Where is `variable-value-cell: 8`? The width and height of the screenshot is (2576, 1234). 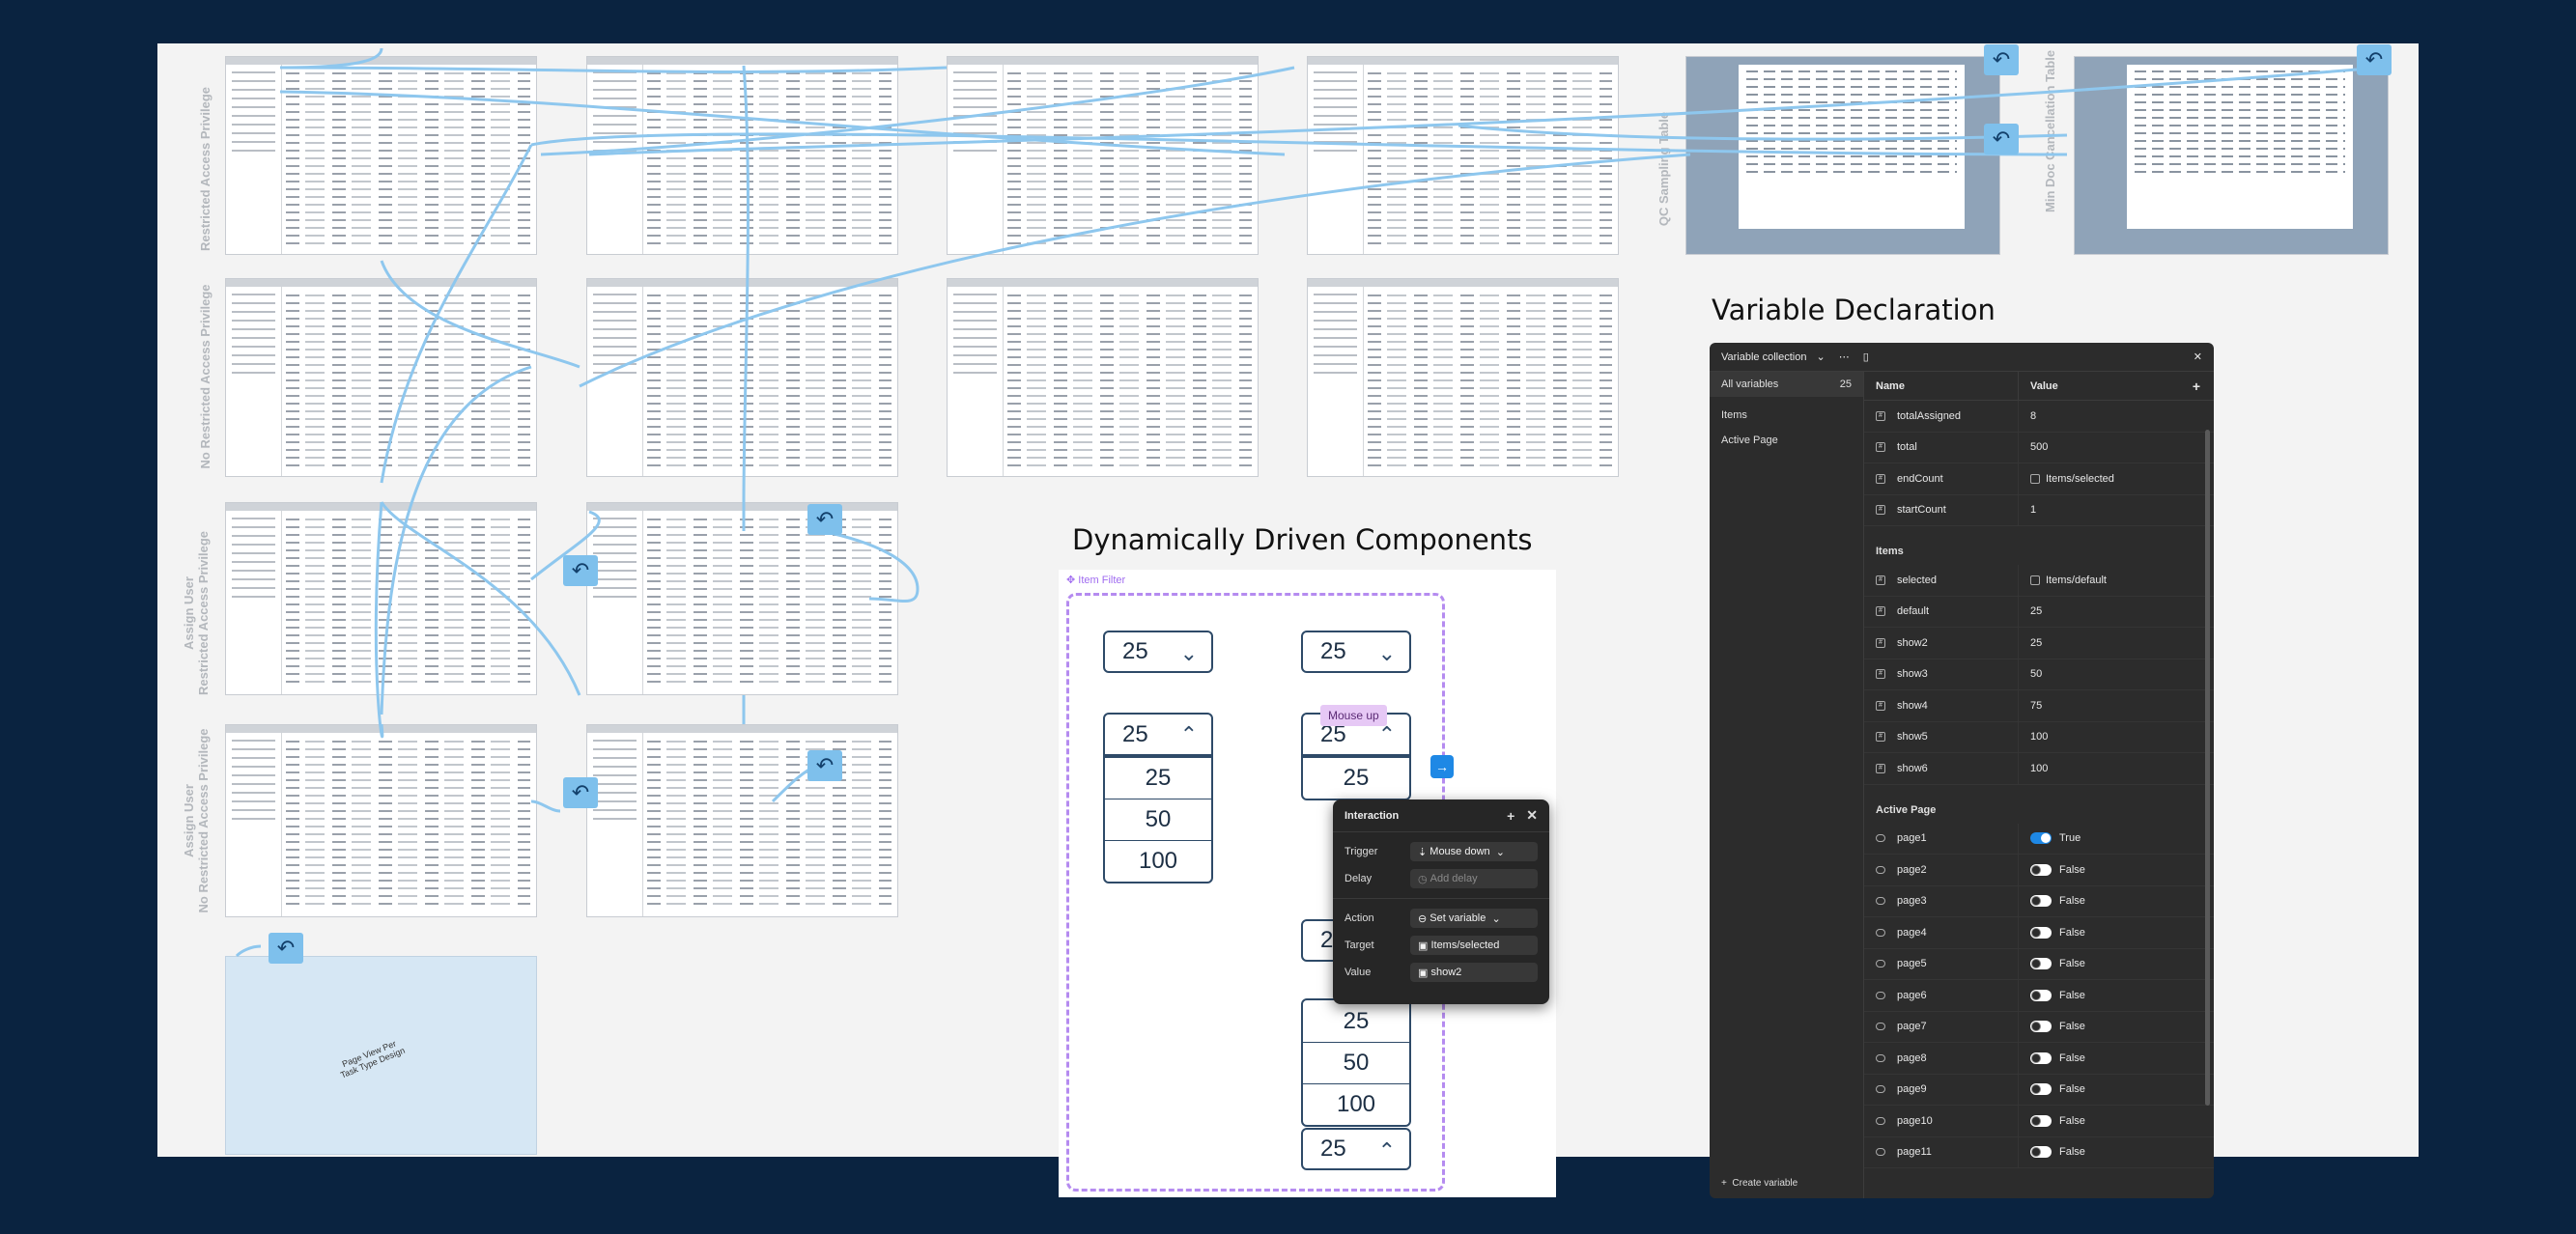 variable-value-cell: 8 is located at coordinates (2116, 416).